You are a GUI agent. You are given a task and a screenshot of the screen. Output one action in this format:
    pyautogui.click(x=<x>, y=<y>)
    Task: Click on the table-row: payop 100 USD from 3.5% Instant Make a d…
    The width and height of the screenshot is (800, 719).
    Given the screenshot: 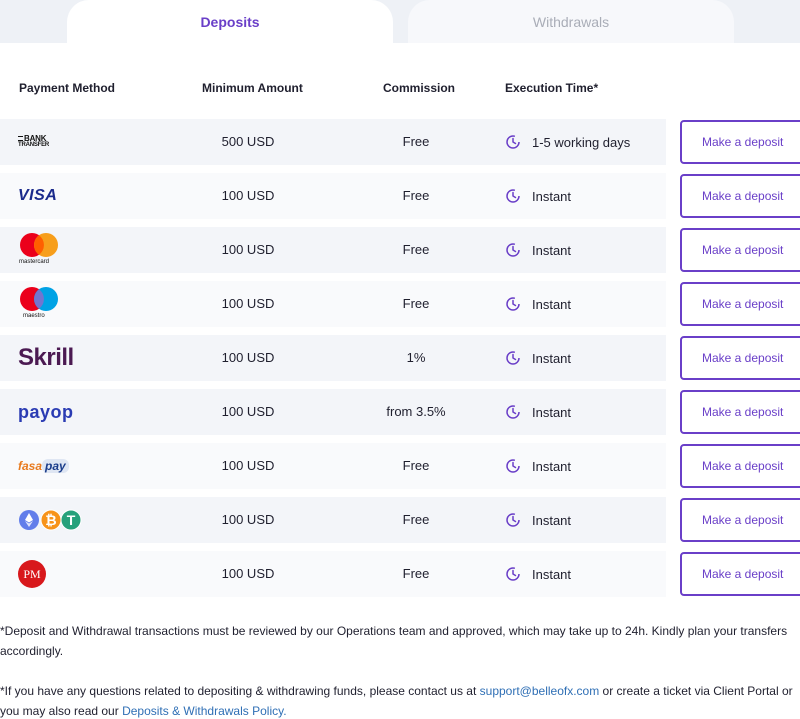 What is the action you would take?
    pyautogui.click(x=400, y=412)
    